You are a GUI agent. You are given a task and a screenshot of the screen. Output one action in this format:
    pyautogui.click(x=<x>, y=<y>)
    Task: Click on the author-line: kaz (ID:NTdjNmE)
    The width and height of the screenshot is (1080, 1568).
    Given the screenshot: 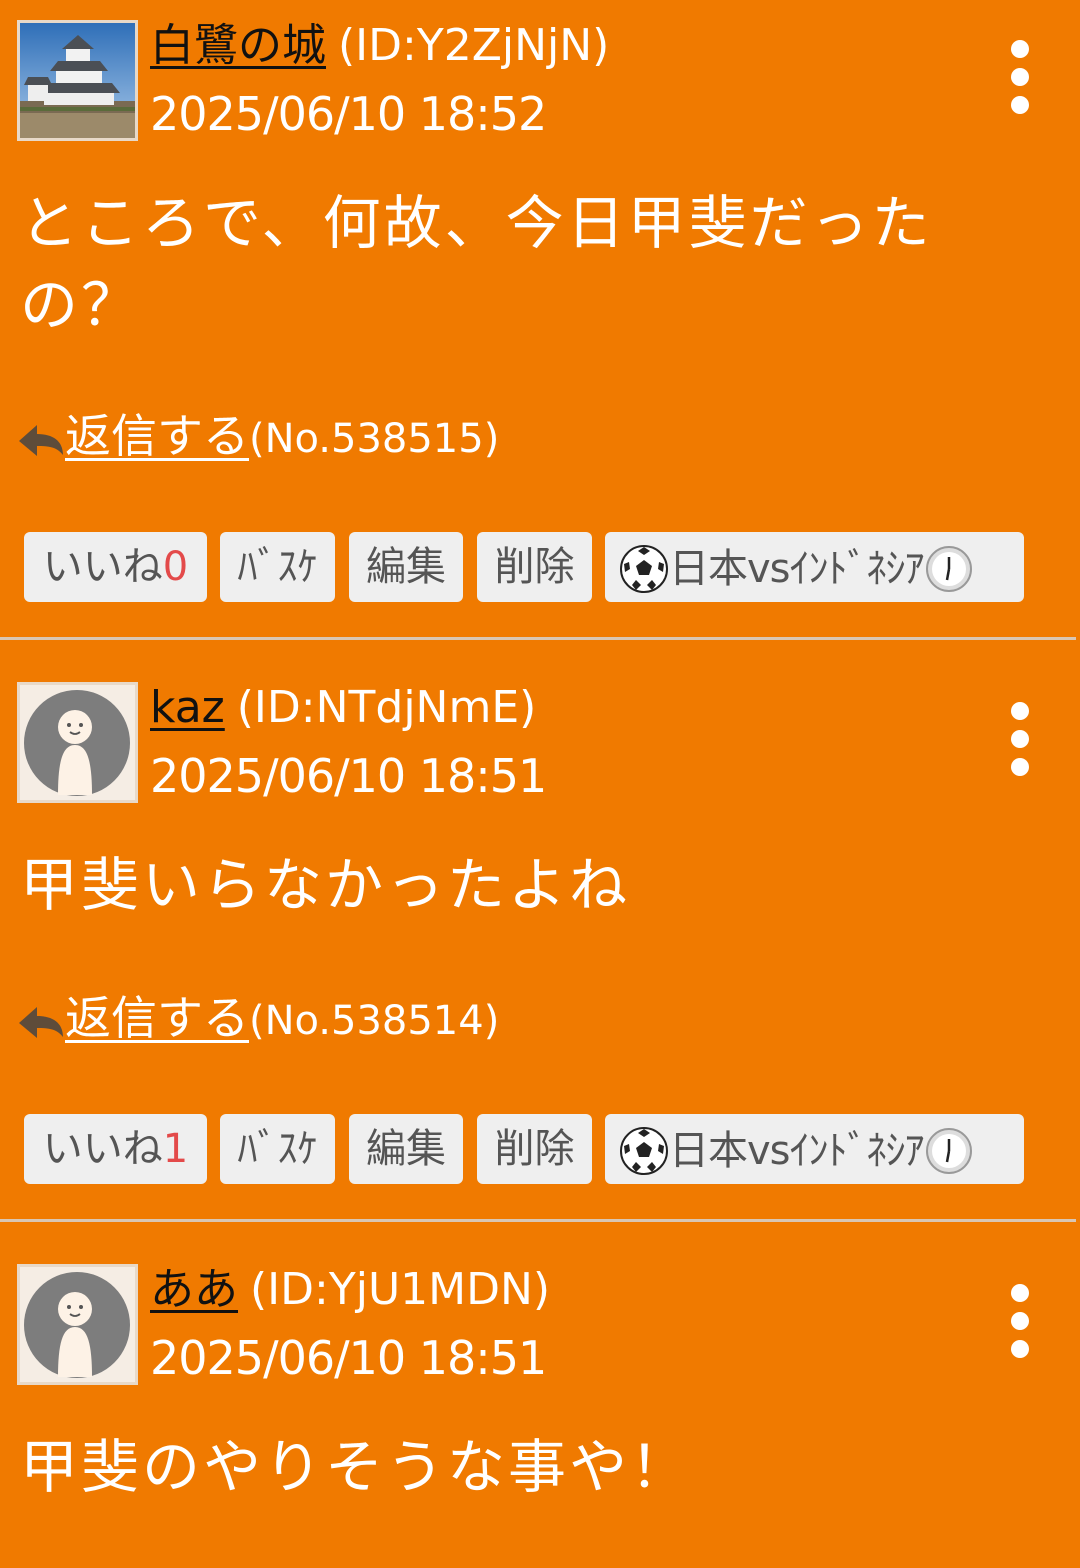 What is the action you would take?
    pyautogui.click(x=343, y=708)
    